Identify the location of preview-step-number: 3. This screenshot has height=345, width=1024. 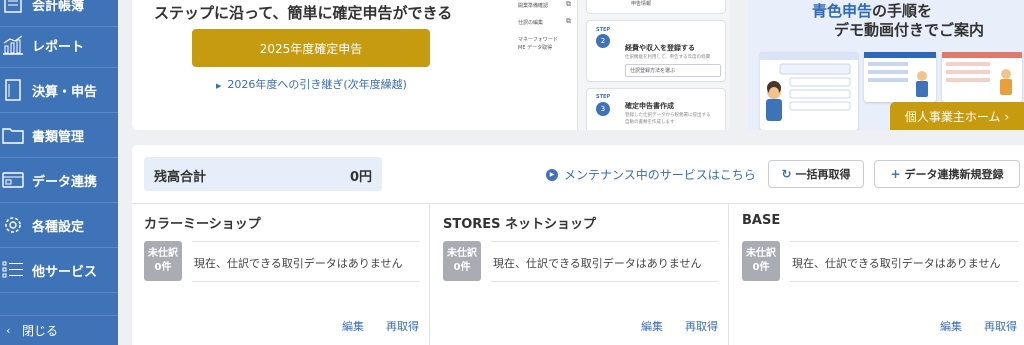
(603, 109).